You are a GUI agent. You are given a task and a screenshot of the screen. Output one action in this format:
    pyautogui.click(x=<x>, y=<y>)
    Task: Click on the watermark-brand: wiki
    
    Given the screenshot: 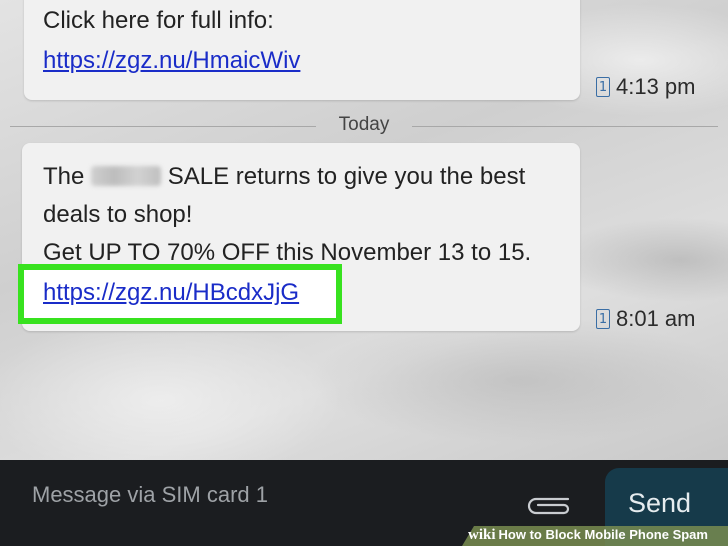 What is the action you would take?
    pyautogui.click(x=482, y=535)
    